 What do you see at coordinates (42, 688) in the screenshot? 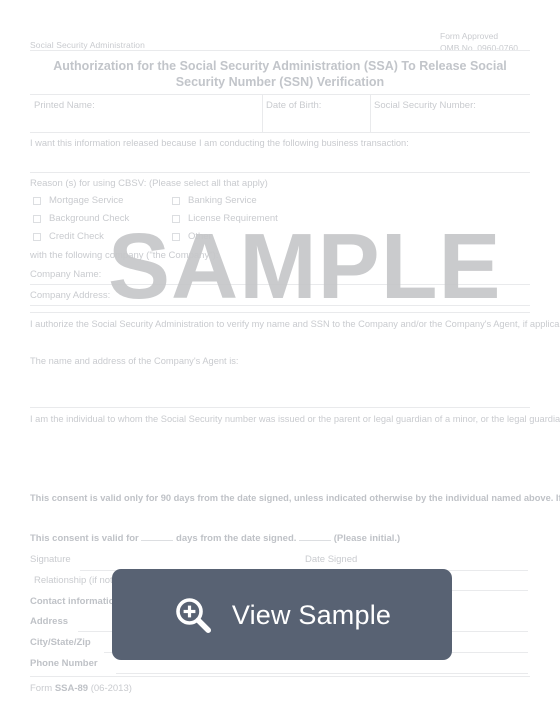
I see `footer-prefix: Form` at bounding box center [42, 688].